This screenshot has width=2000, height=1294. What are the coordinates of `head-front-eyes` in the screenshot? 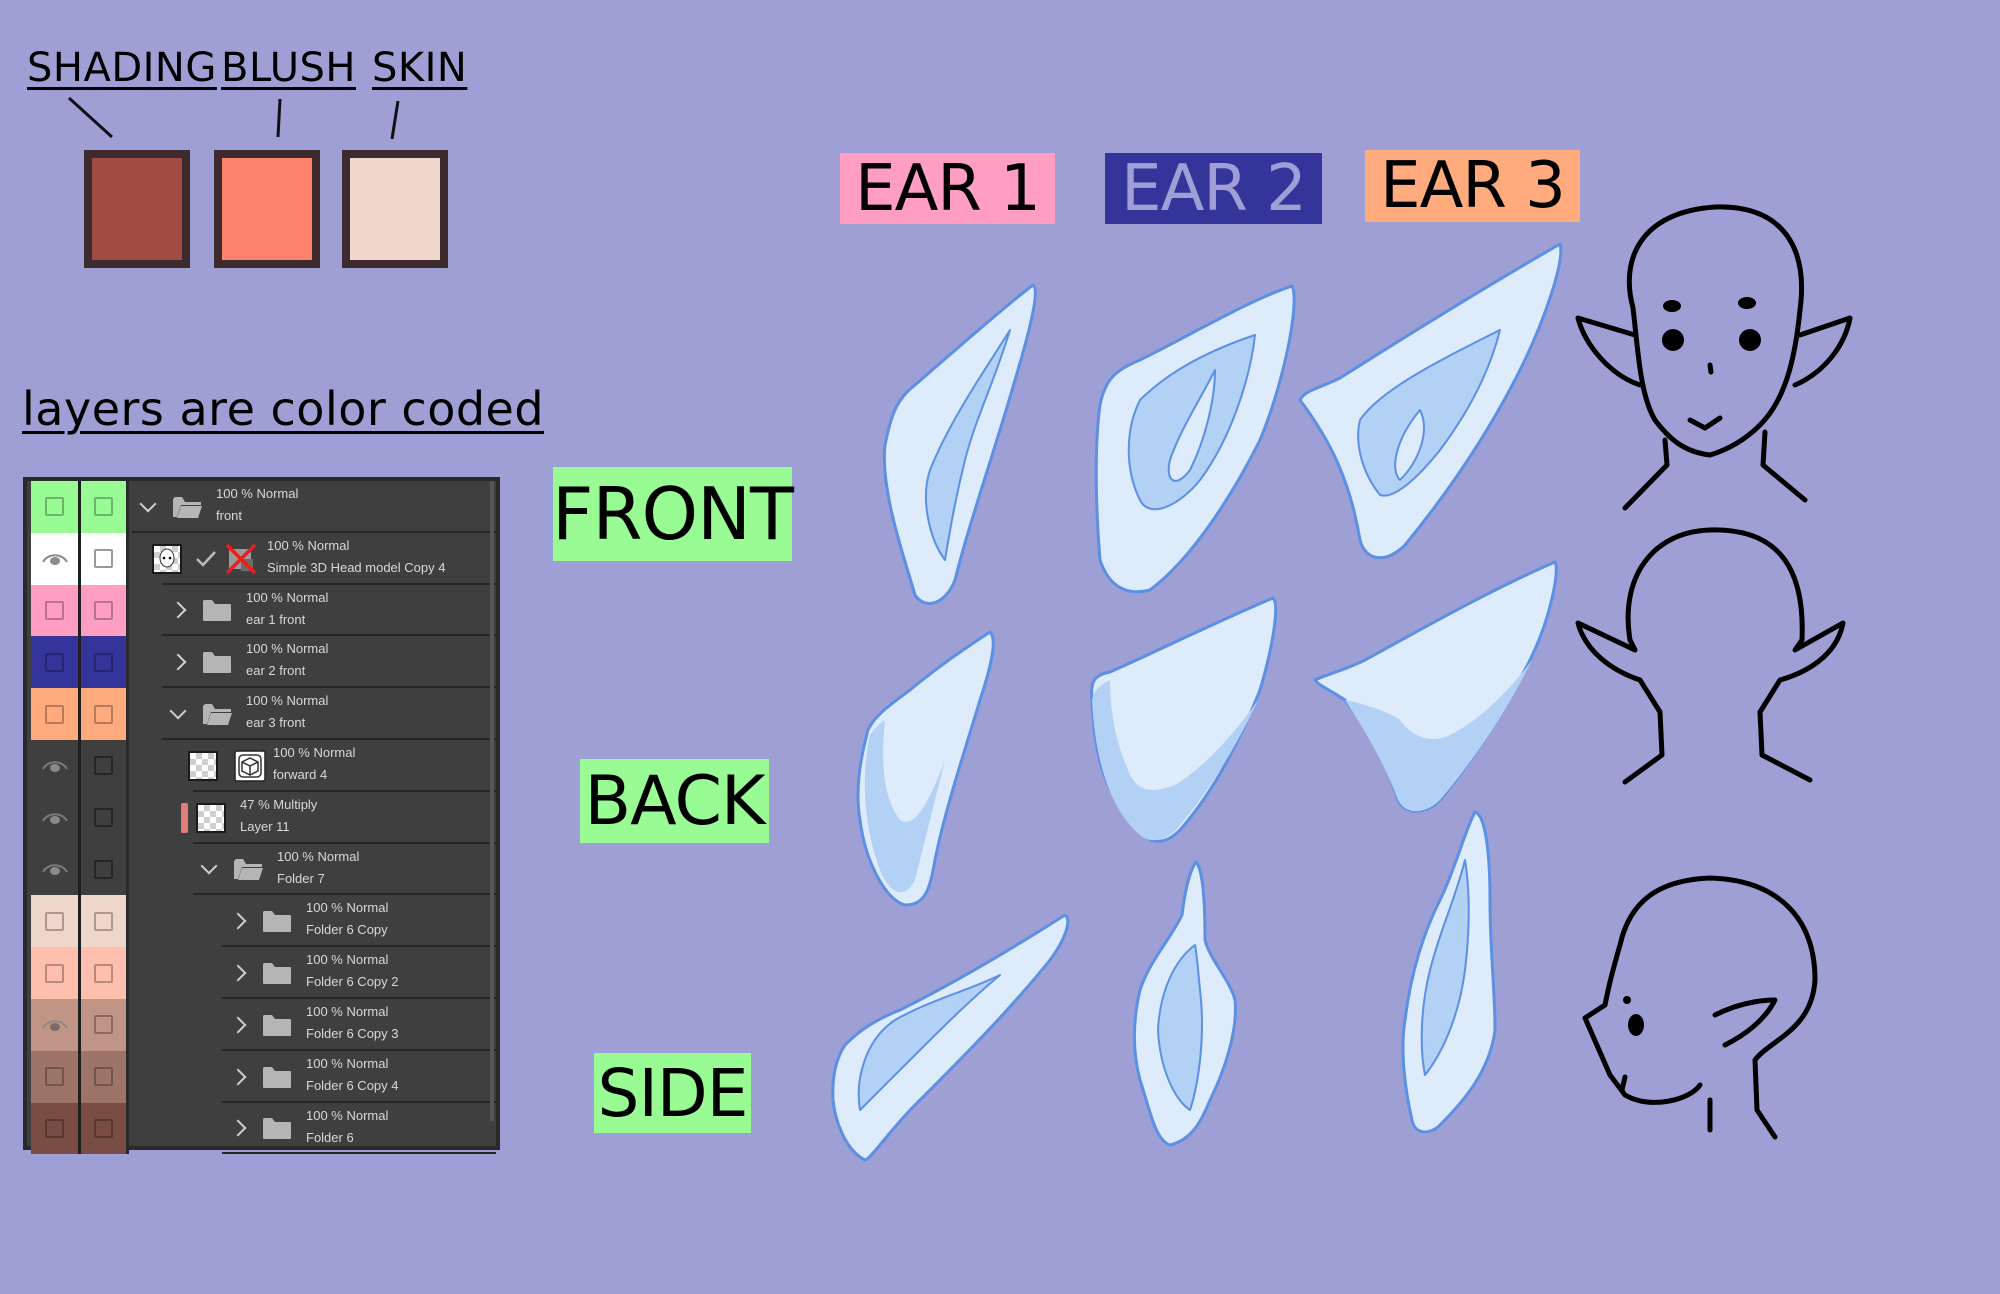 It's located at (1711, 324).